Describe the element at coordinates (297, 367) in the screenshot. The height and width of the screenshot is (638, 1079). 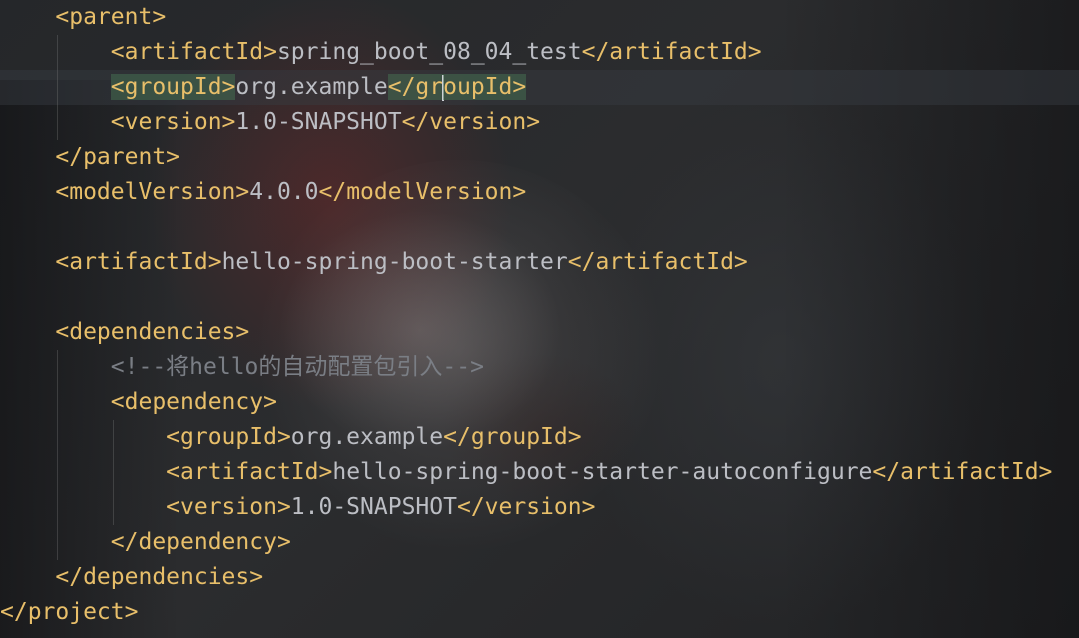
I see `xml-comment: <!--将hello的自动配置包引入-->` at that location.